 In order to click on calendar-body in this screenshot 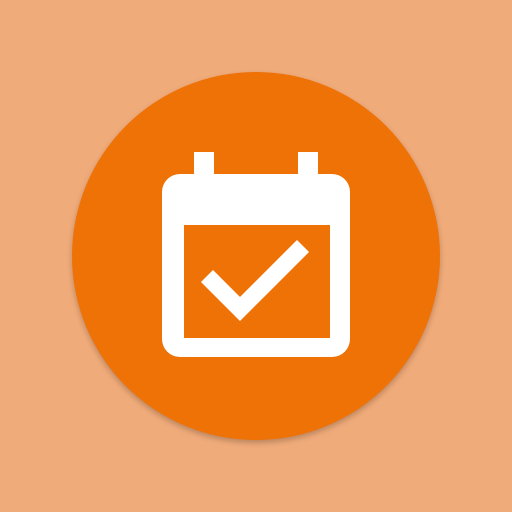, I will do `click(256, 265)`.